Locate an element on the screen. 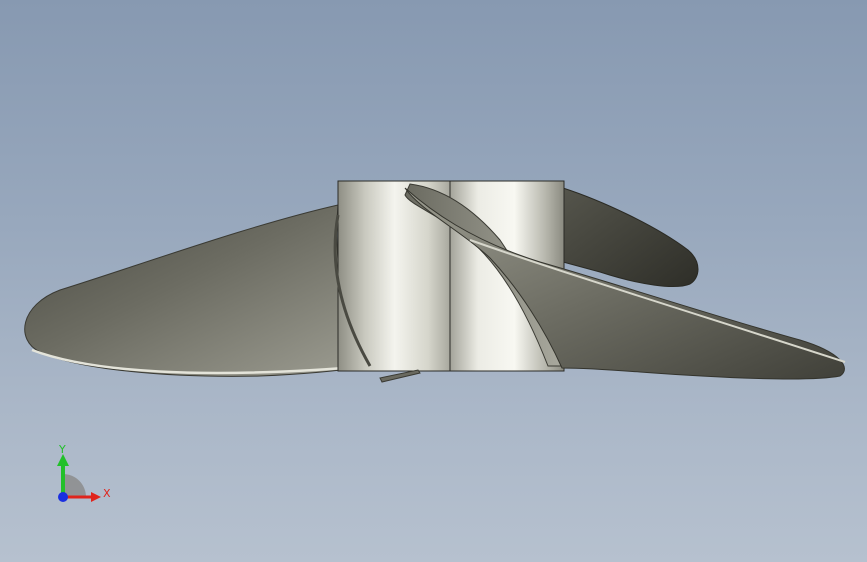  y-axis-label: Y is located at coordinates (62, 449).